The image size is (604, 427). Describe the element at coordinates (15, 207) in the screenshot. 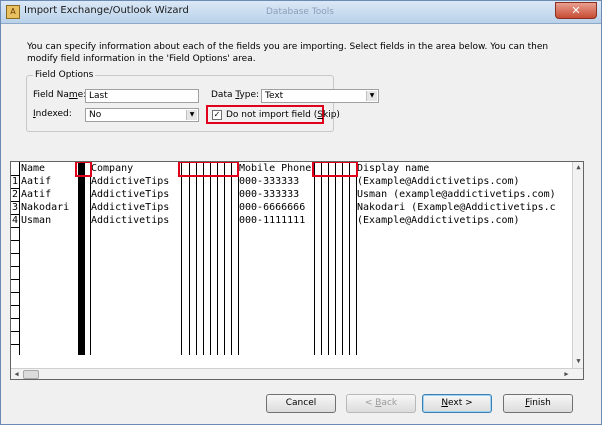

I see `row-number: 3` at that location.